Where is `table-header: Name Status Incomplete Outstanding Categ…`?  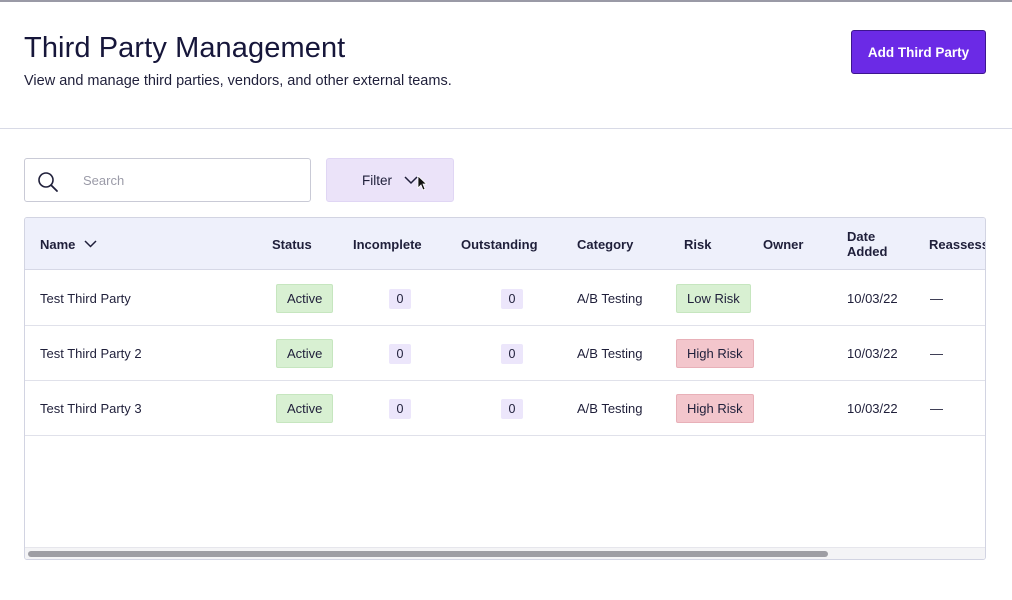
table-header: Name Status Incomplete Outstanding Categ… is located at coordinates (505, 244).